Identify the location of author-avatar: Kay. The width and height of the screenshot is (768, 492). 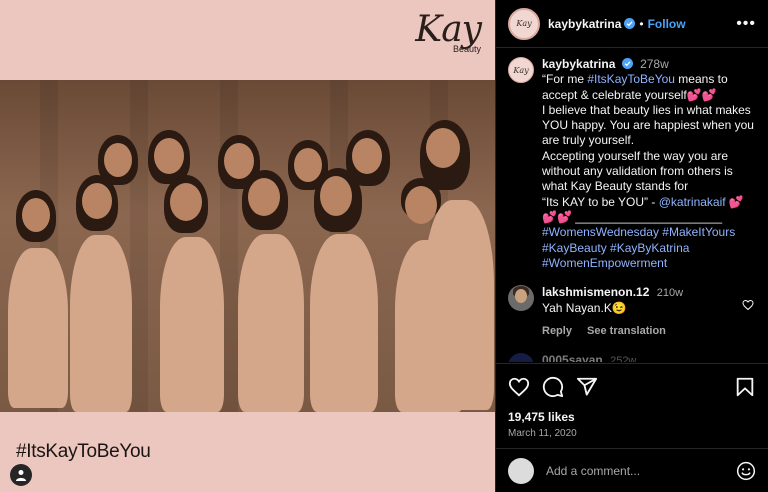
(524, 23).